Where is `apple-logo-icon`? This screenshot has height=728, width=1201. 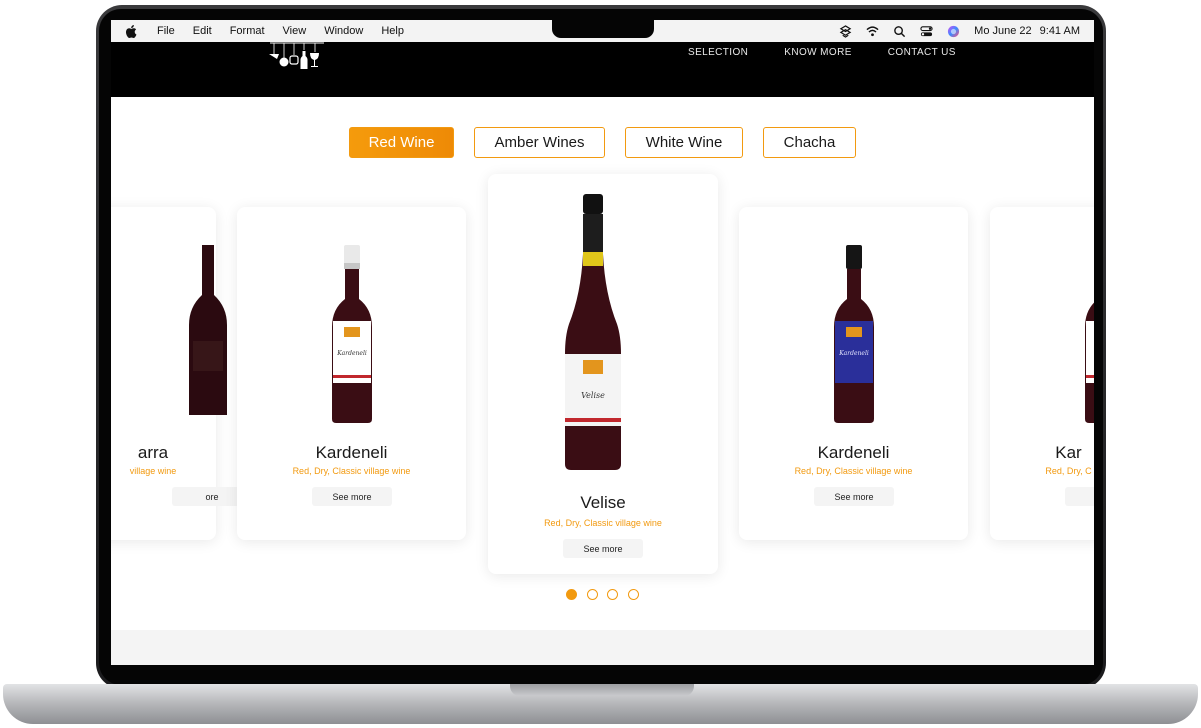
apple-logo-icon is located at coordinates (131, 31).